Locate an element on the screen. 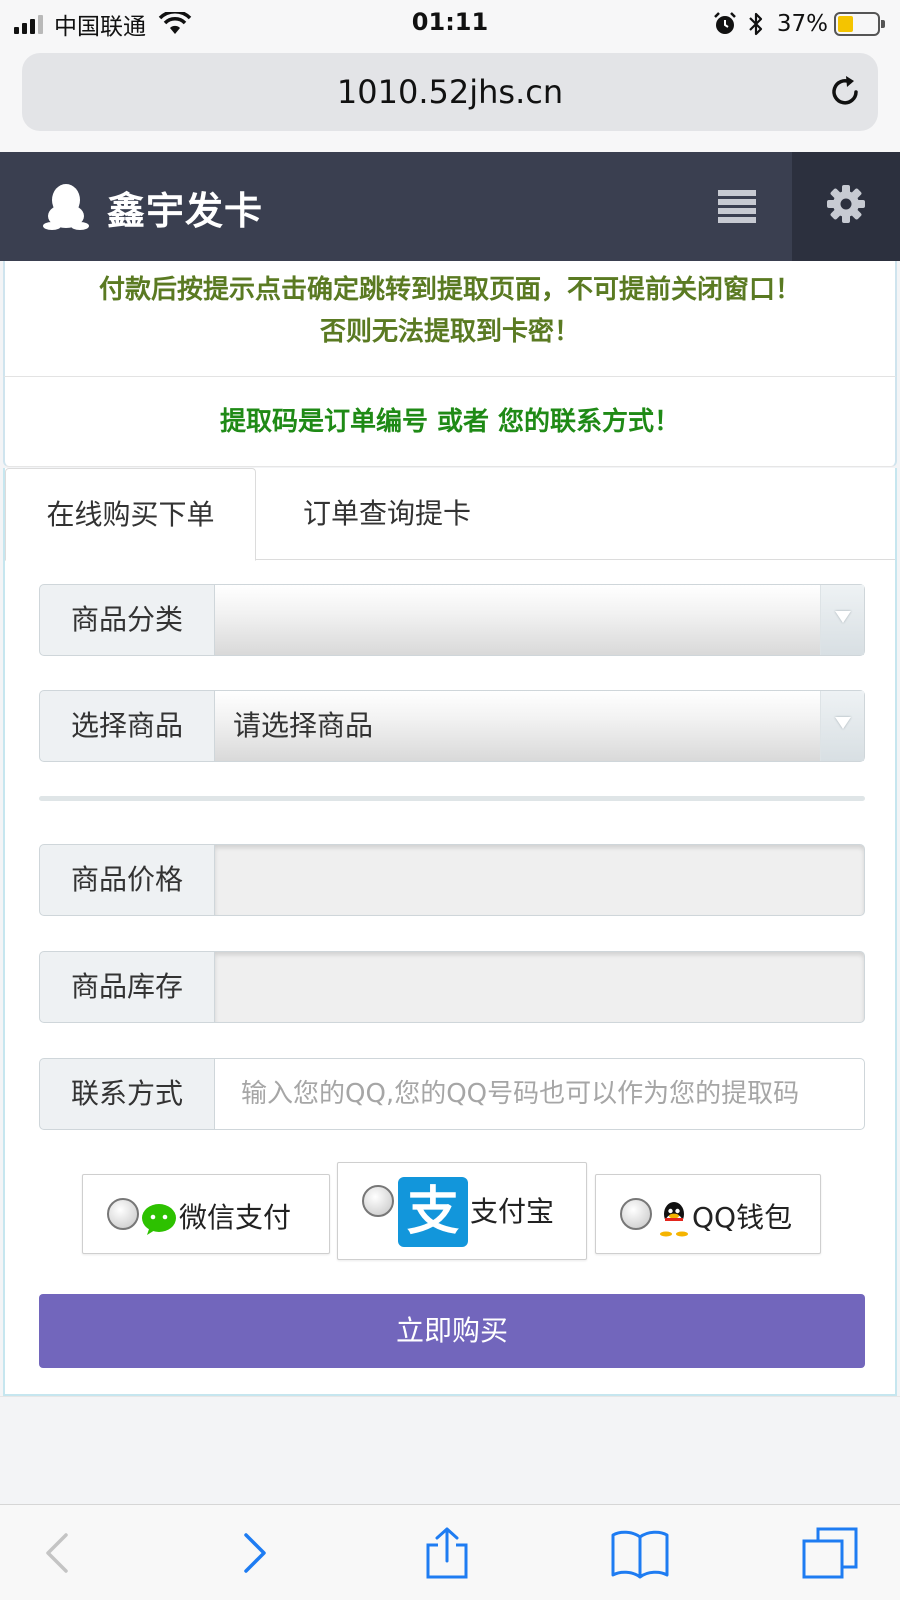  form-divider is located at coordinates (452, 798).